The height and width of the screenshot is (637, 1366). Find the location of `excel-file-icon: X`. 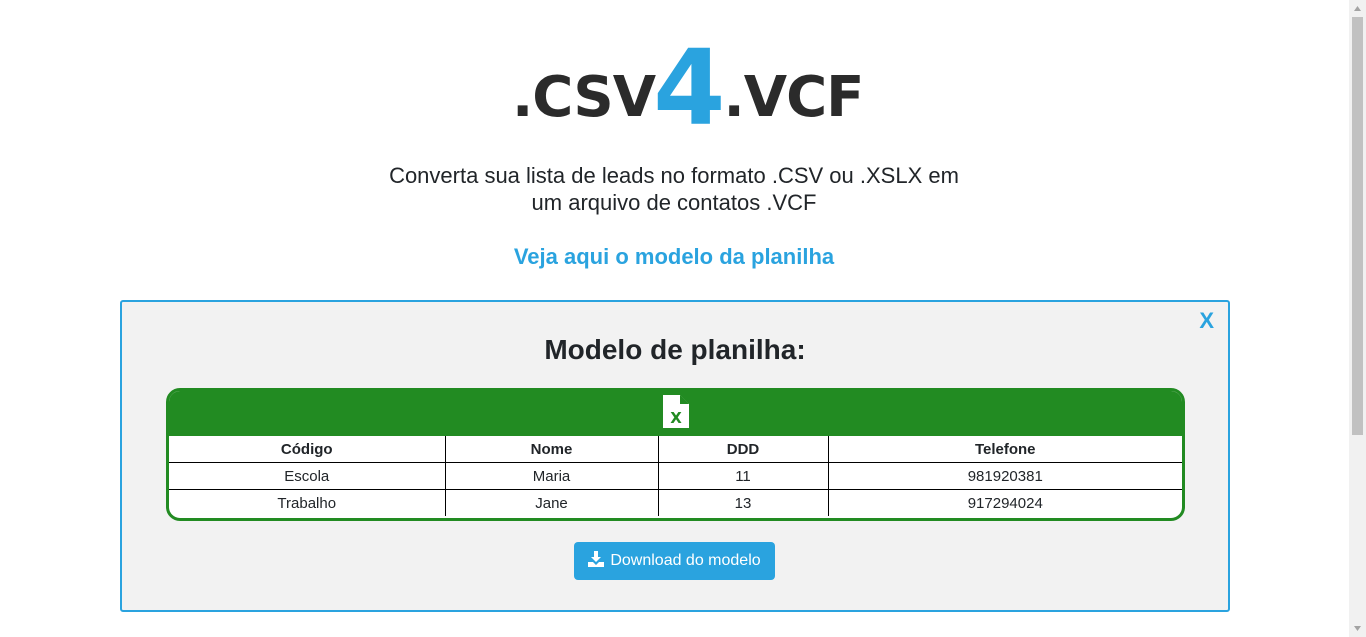

excel-file-icon: X is located at coordinates (675, 413).